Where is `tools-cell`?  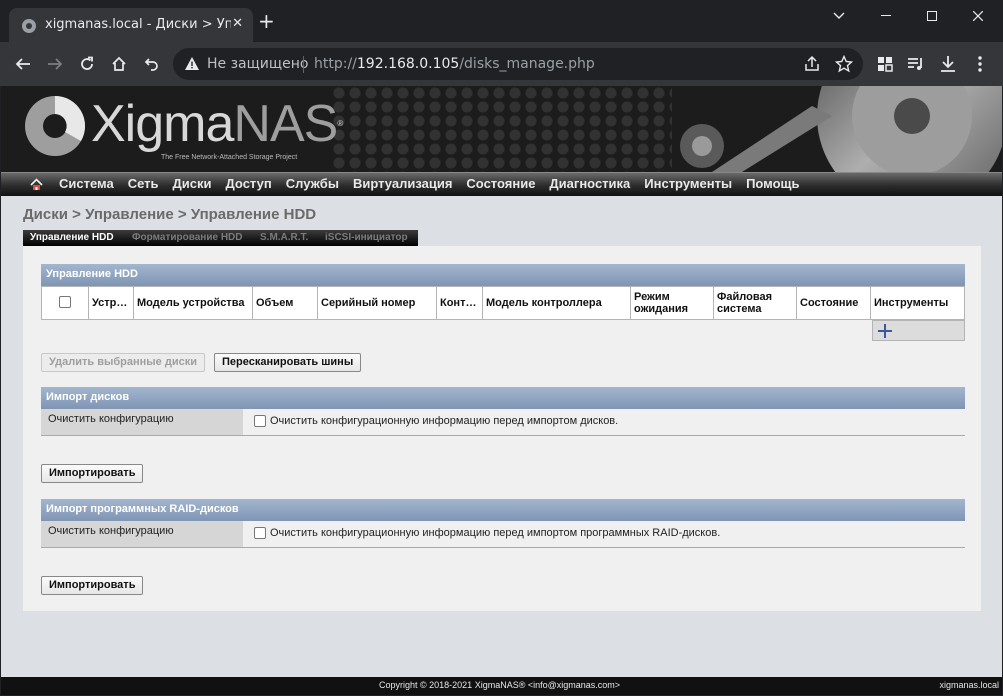
tools-cell is located at coordinates (918, 330).